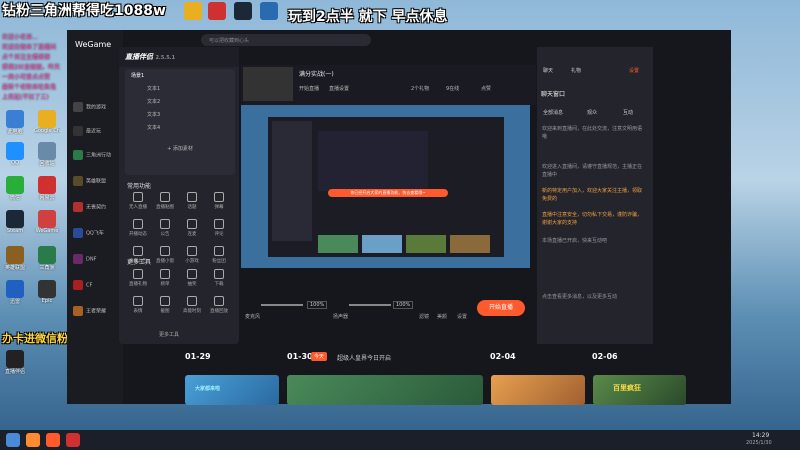 The image size is (800, 450). What do you see at coordinates (15, 222) in the screenshot?
I see `desktop-icon: Steam` at bounding box center [15, 222].